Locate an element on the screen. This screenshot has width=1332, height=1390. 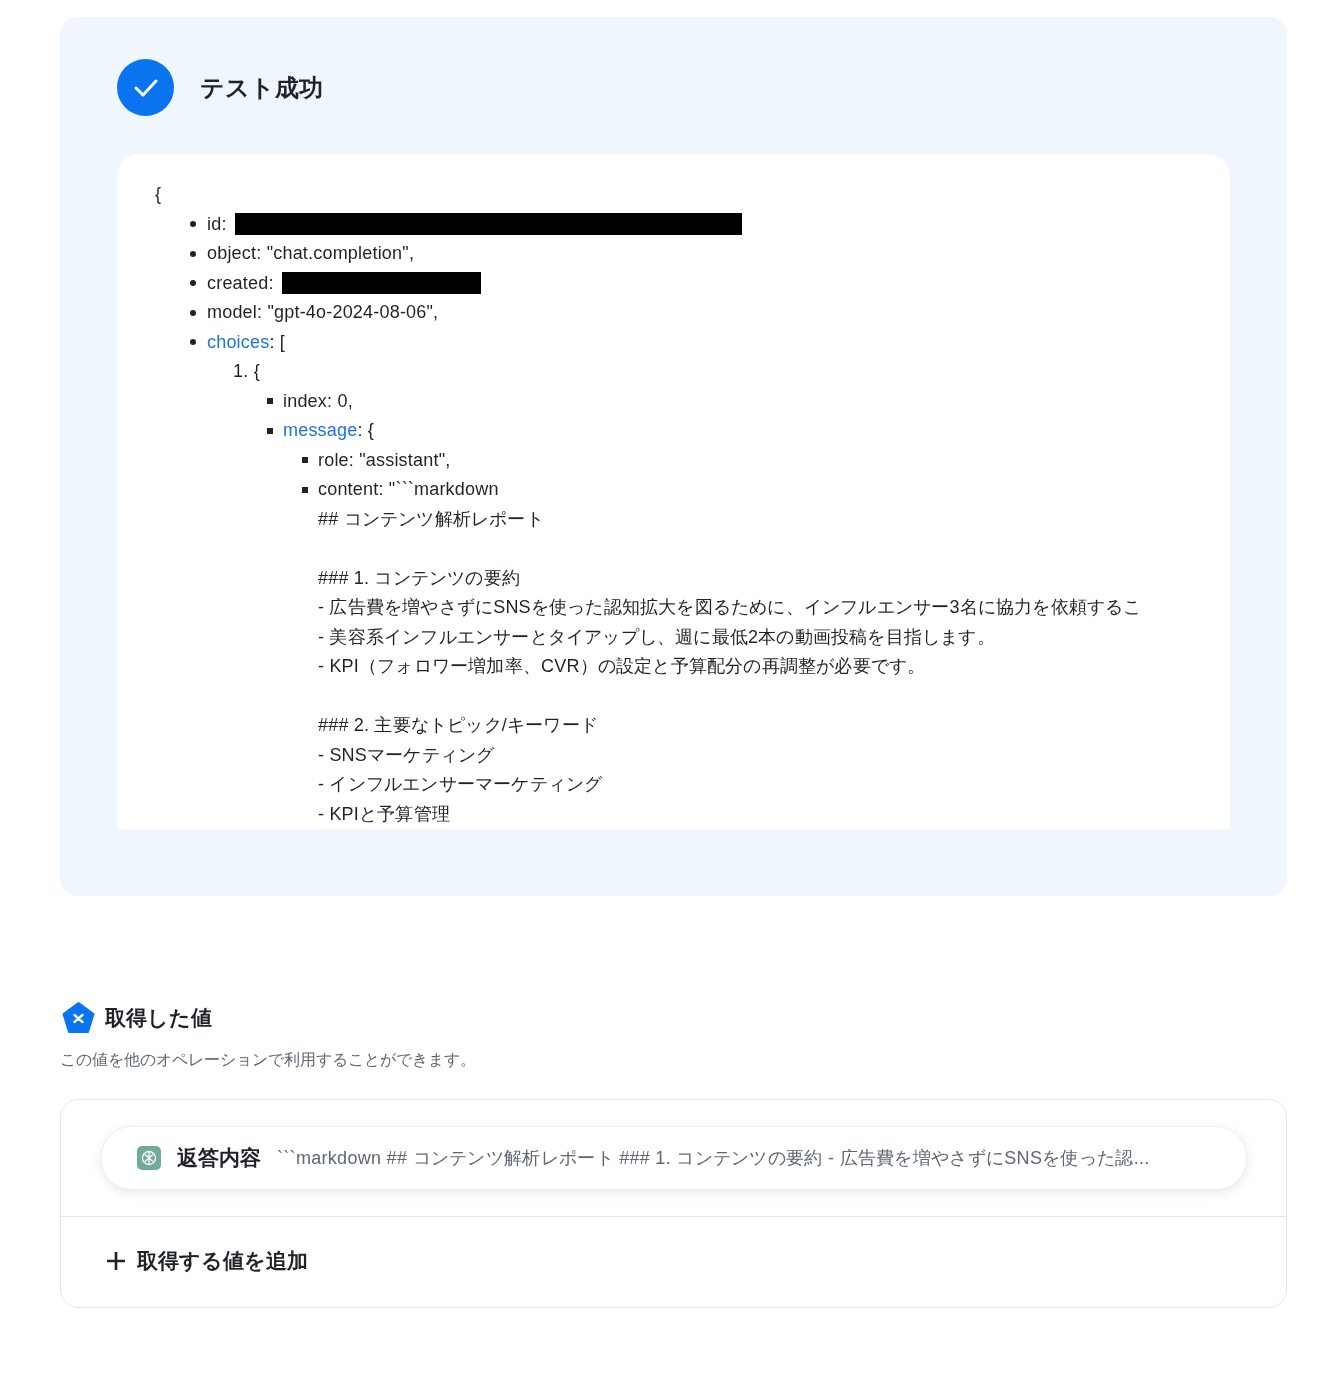
plus-icon is located at coordinates (116, 1261).